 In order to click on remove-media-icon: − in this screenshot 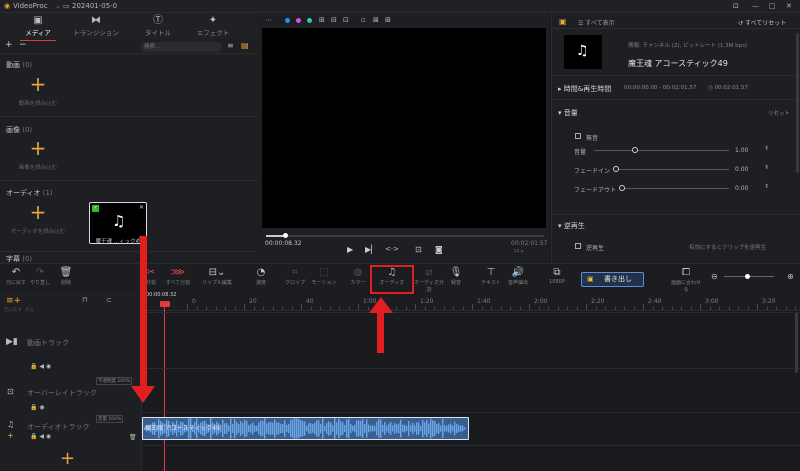, I will do `click(23, 45)`.